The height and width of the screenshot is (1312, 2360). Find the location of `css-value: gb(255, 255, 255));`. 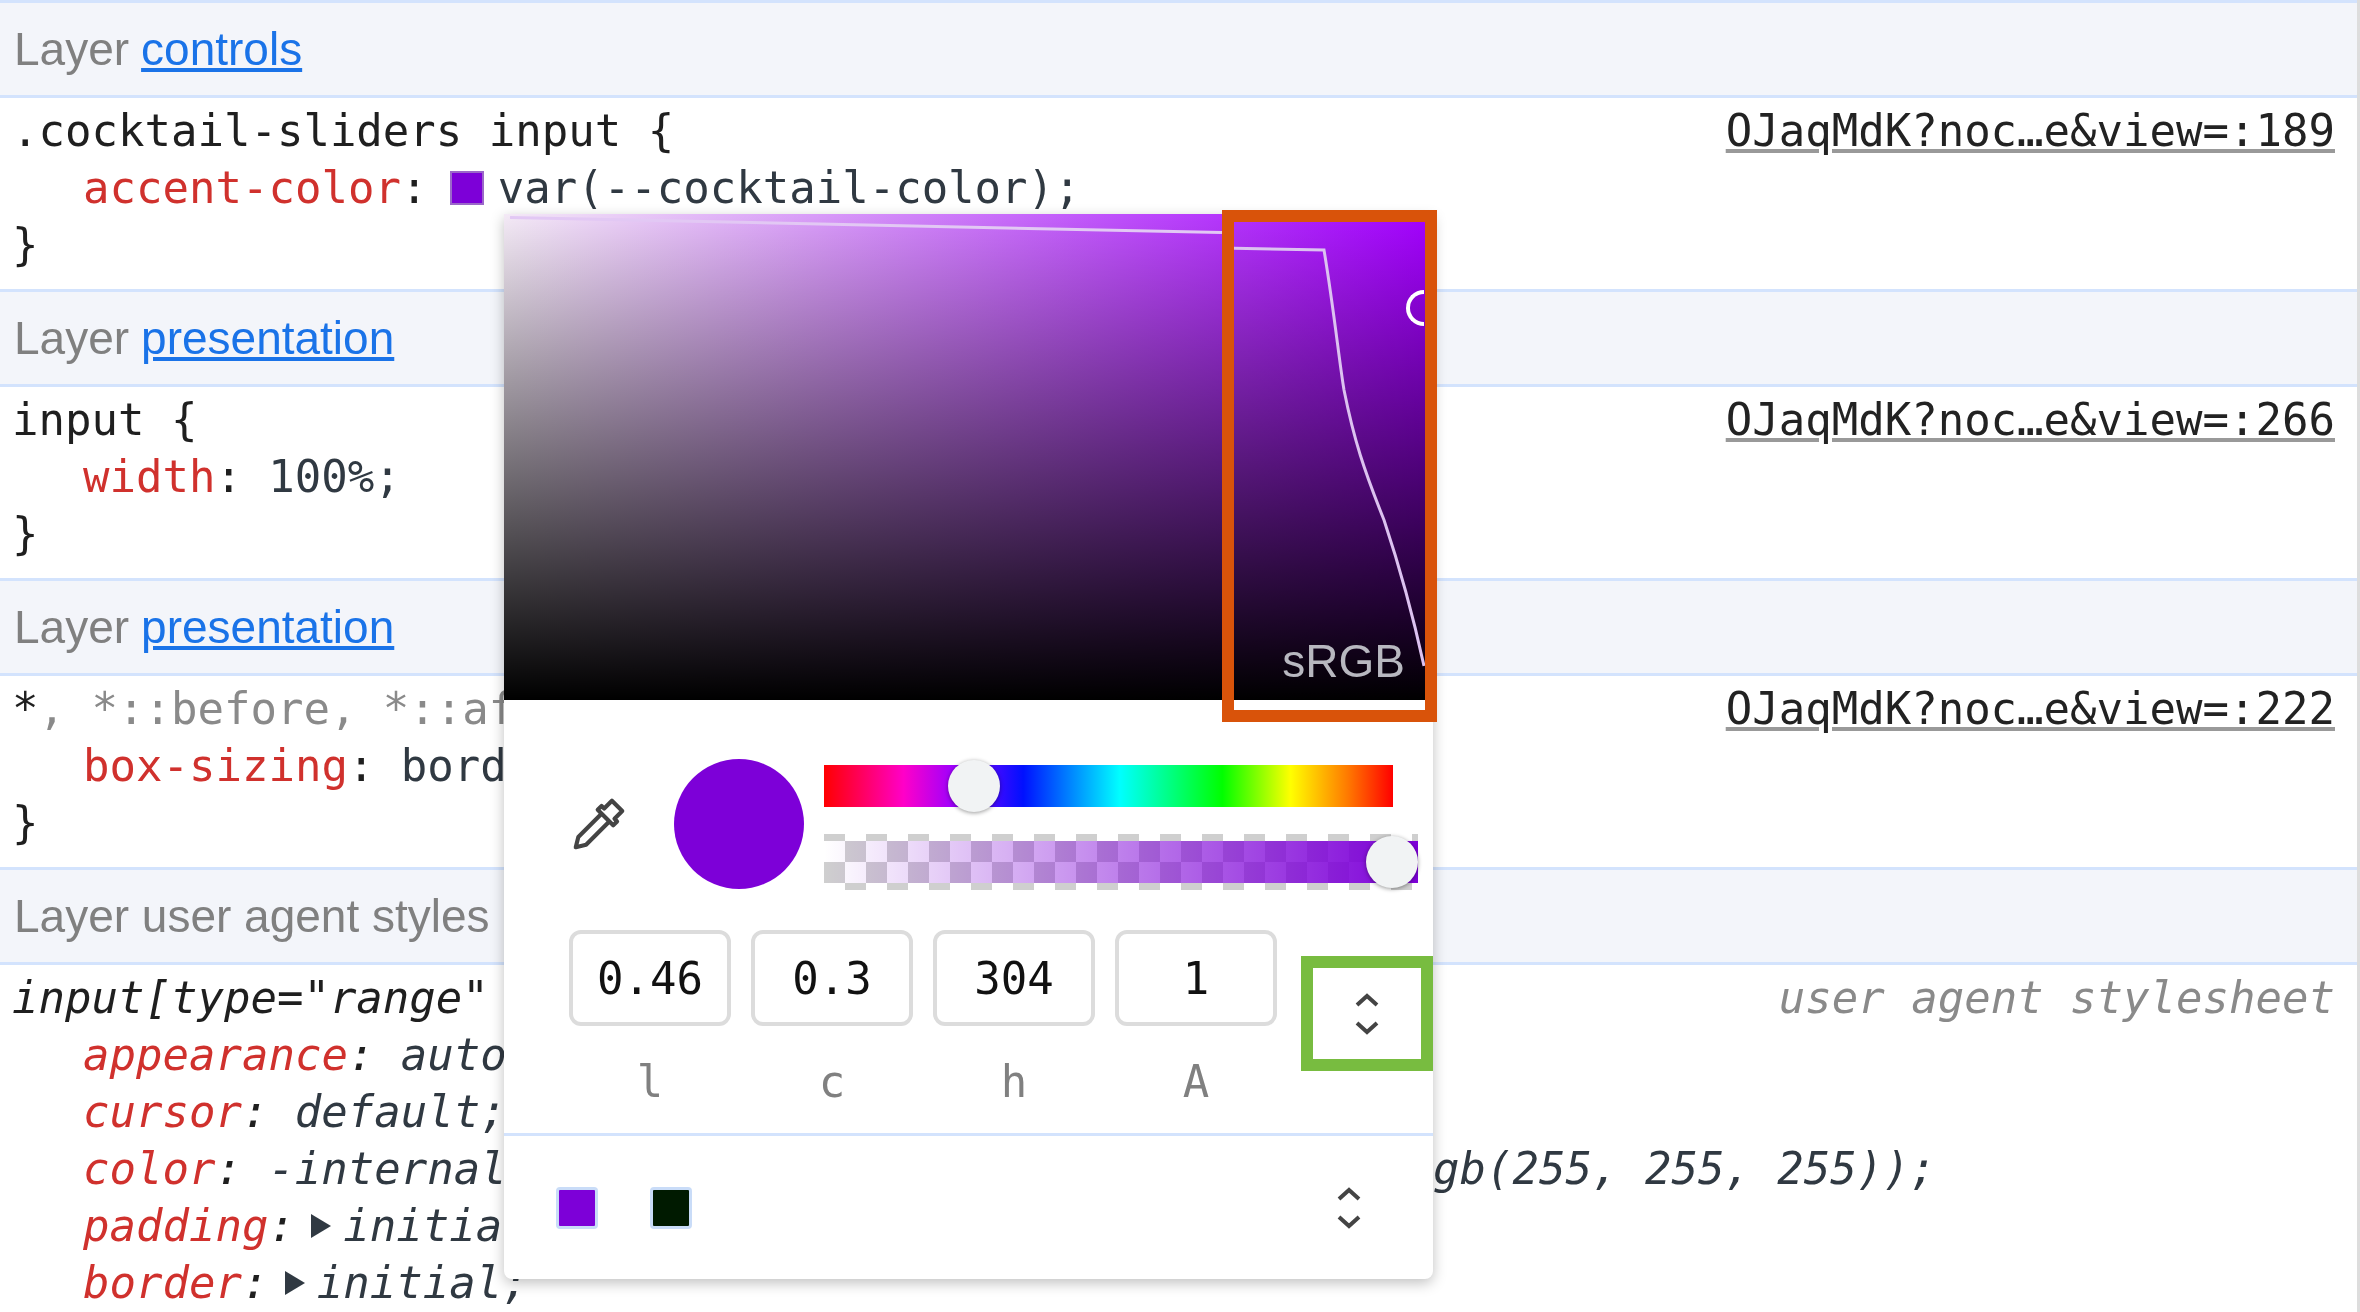

css-value: gb(255, 255, 255)); is located at coordinates (1685, 1169).